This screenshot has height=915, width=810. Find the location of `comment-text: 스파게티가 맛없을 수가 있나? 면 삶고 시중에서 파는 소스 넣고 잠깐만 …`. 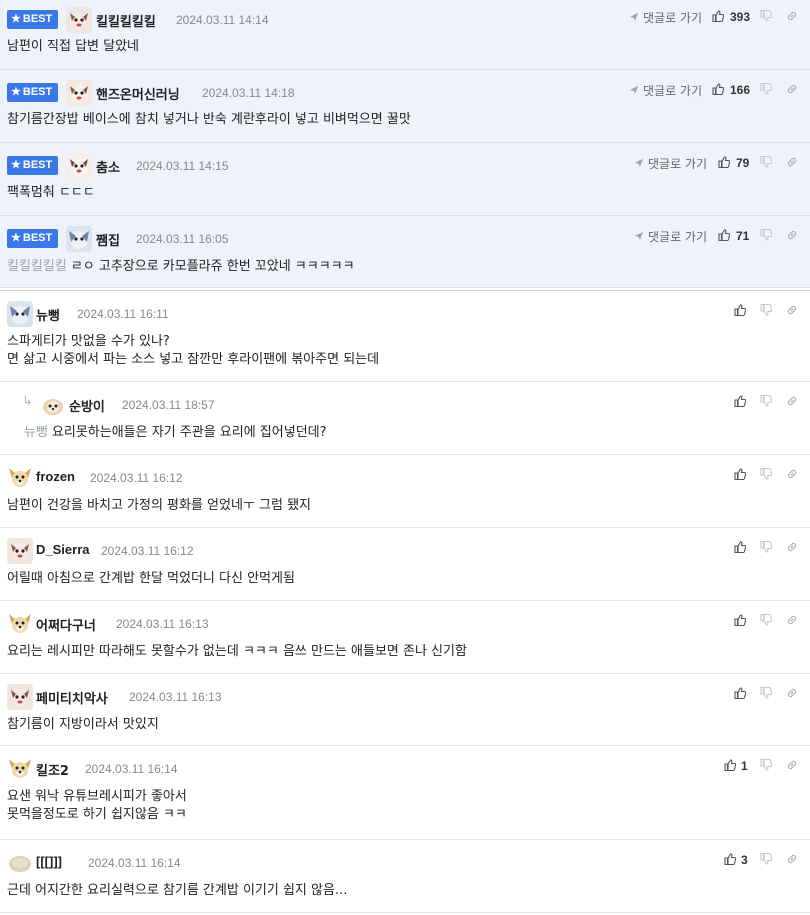

comment-text: 스파게티가 맛없을 수가 있나? 면 삶고 시중에서 파는 소스 넣고 잠깐만 … is located at coordinates (193, 350).